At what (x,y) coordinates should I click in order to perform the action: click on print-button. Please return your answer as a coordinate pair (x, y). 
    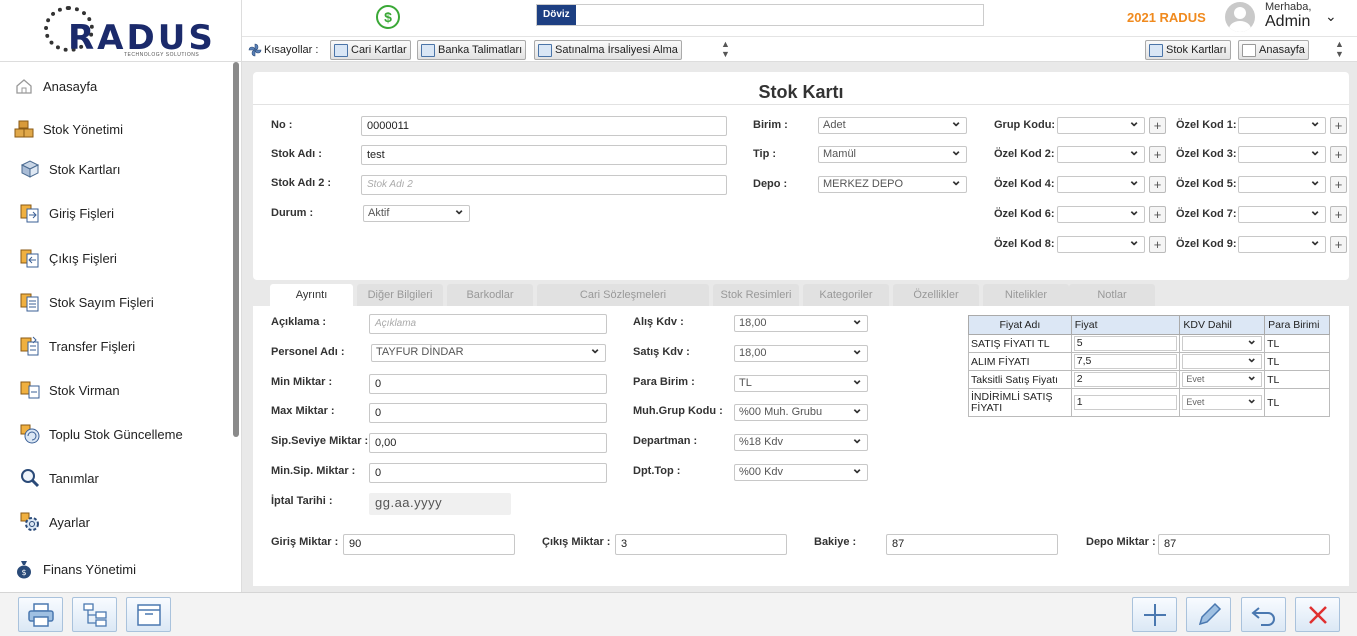
    Looking at the image, I should click on (40, 614).